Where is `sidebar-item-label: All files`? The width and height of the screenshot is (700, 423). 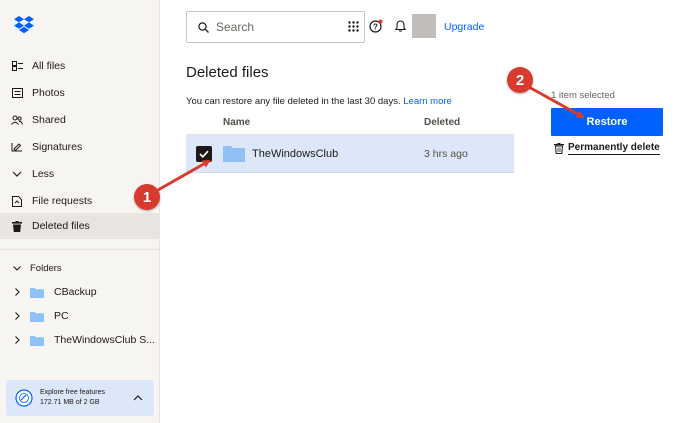
sidebar-item-label: All files is located at coordinates (49, 66).